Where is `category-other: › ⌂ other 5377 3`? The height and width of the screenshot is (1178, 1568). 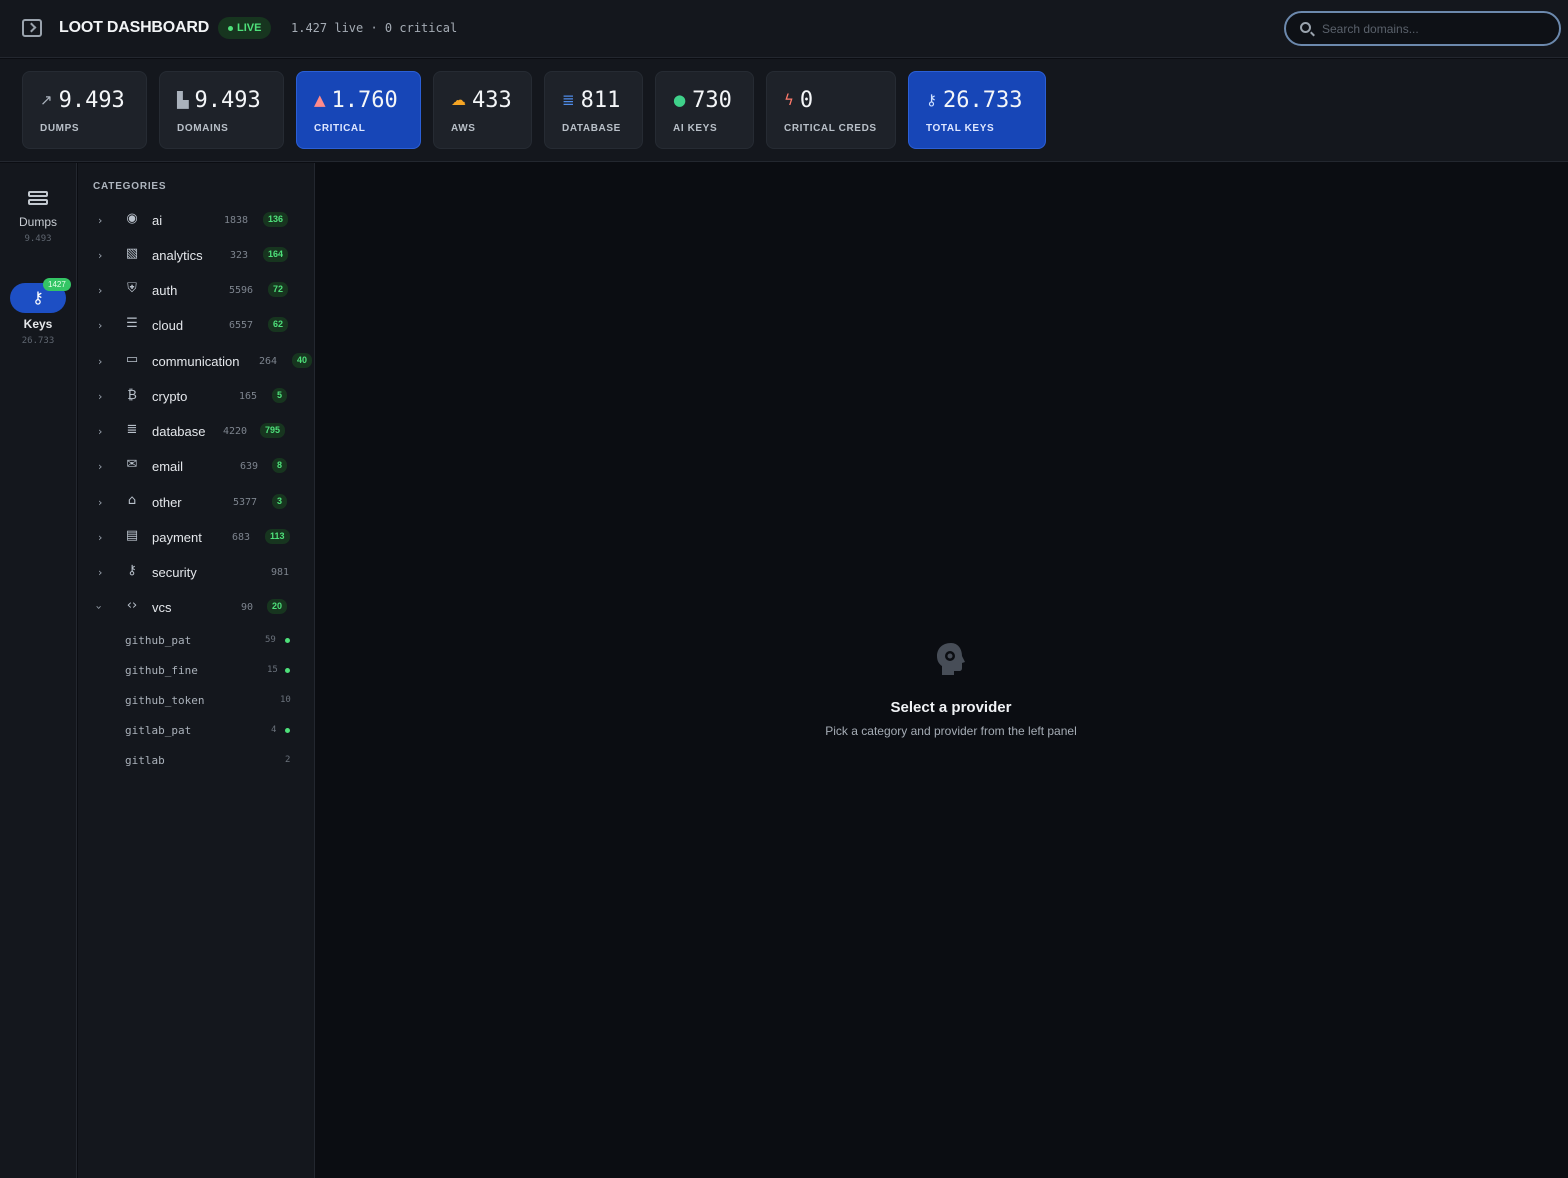 category-other: › ⌂ other 5377 3 is located at coordinates (196, 502).